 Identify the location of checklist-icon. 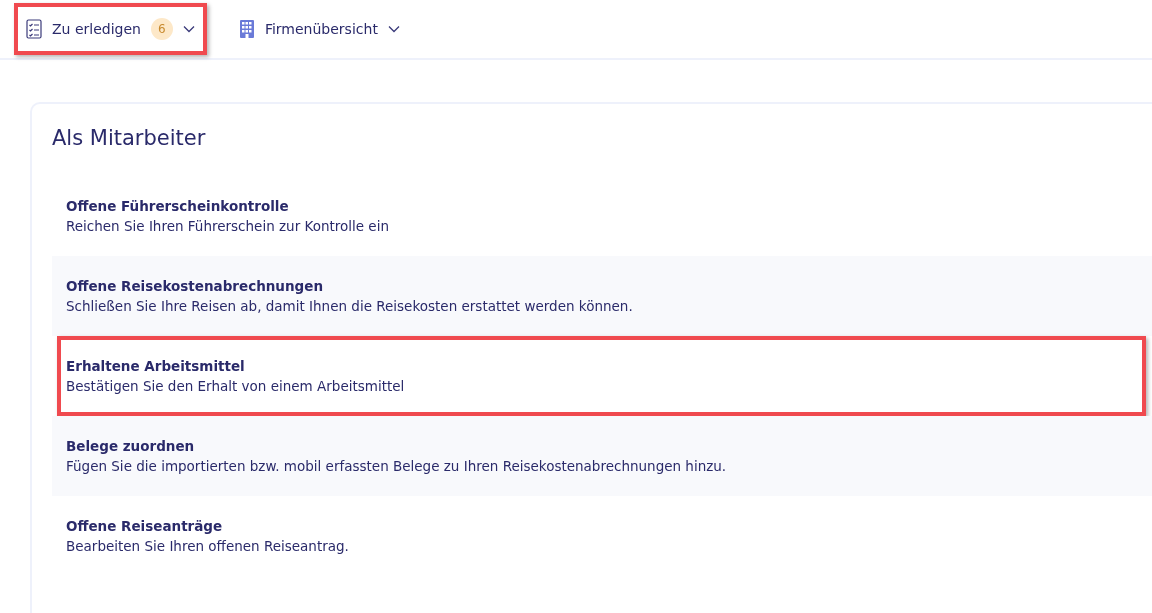
(34, 29).